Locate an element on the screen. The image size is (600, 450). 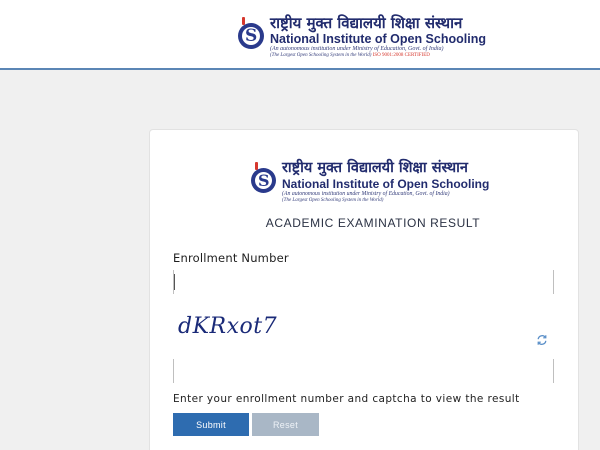
reset-button: Reset is located at coordinates (285, 424).